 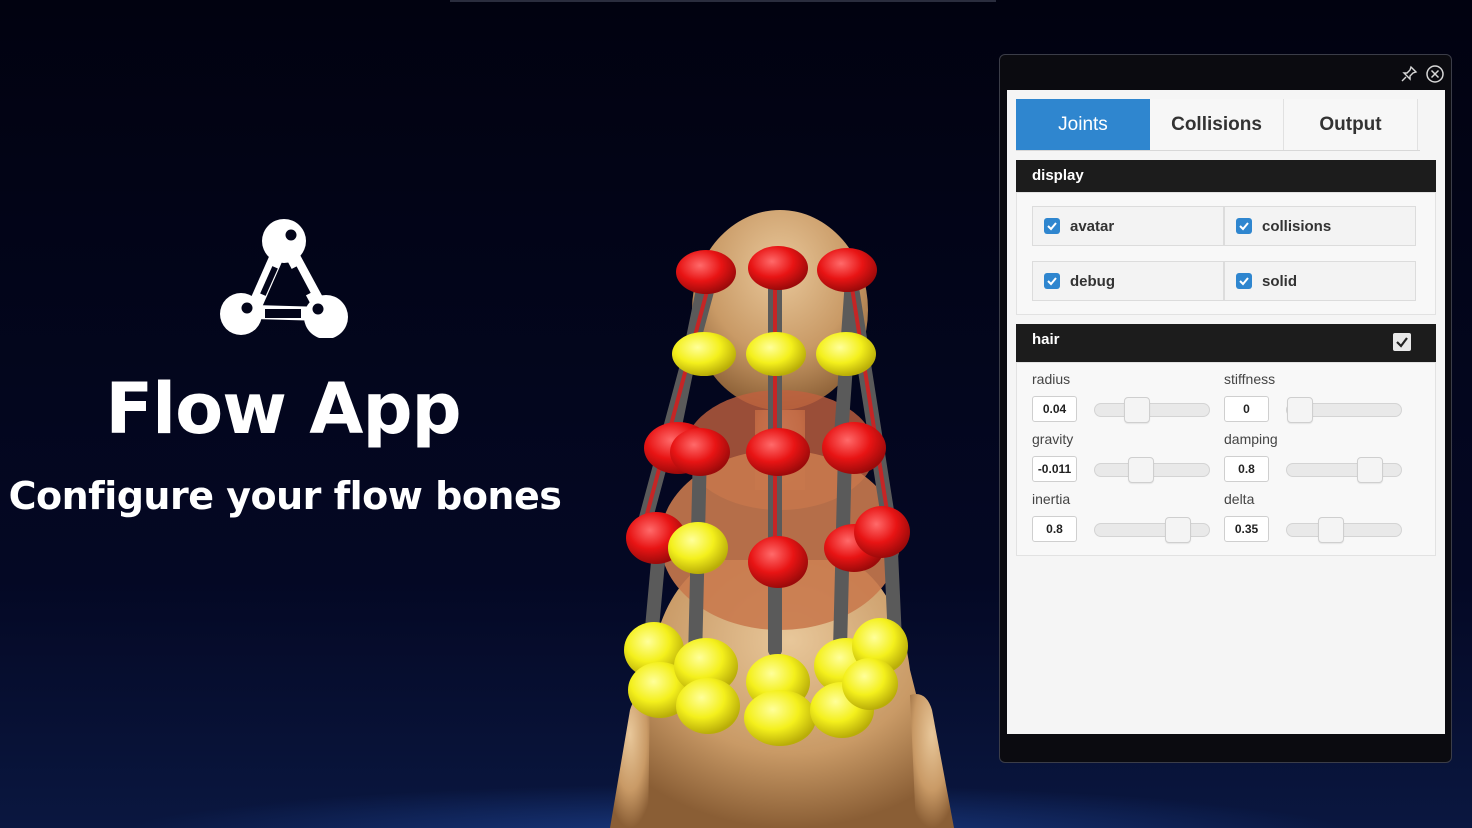 What do you see at coordinates (1054, 469) in the screenshot?
I see `gravity-value-field: -0.011` at bounding box center [1054, 469].